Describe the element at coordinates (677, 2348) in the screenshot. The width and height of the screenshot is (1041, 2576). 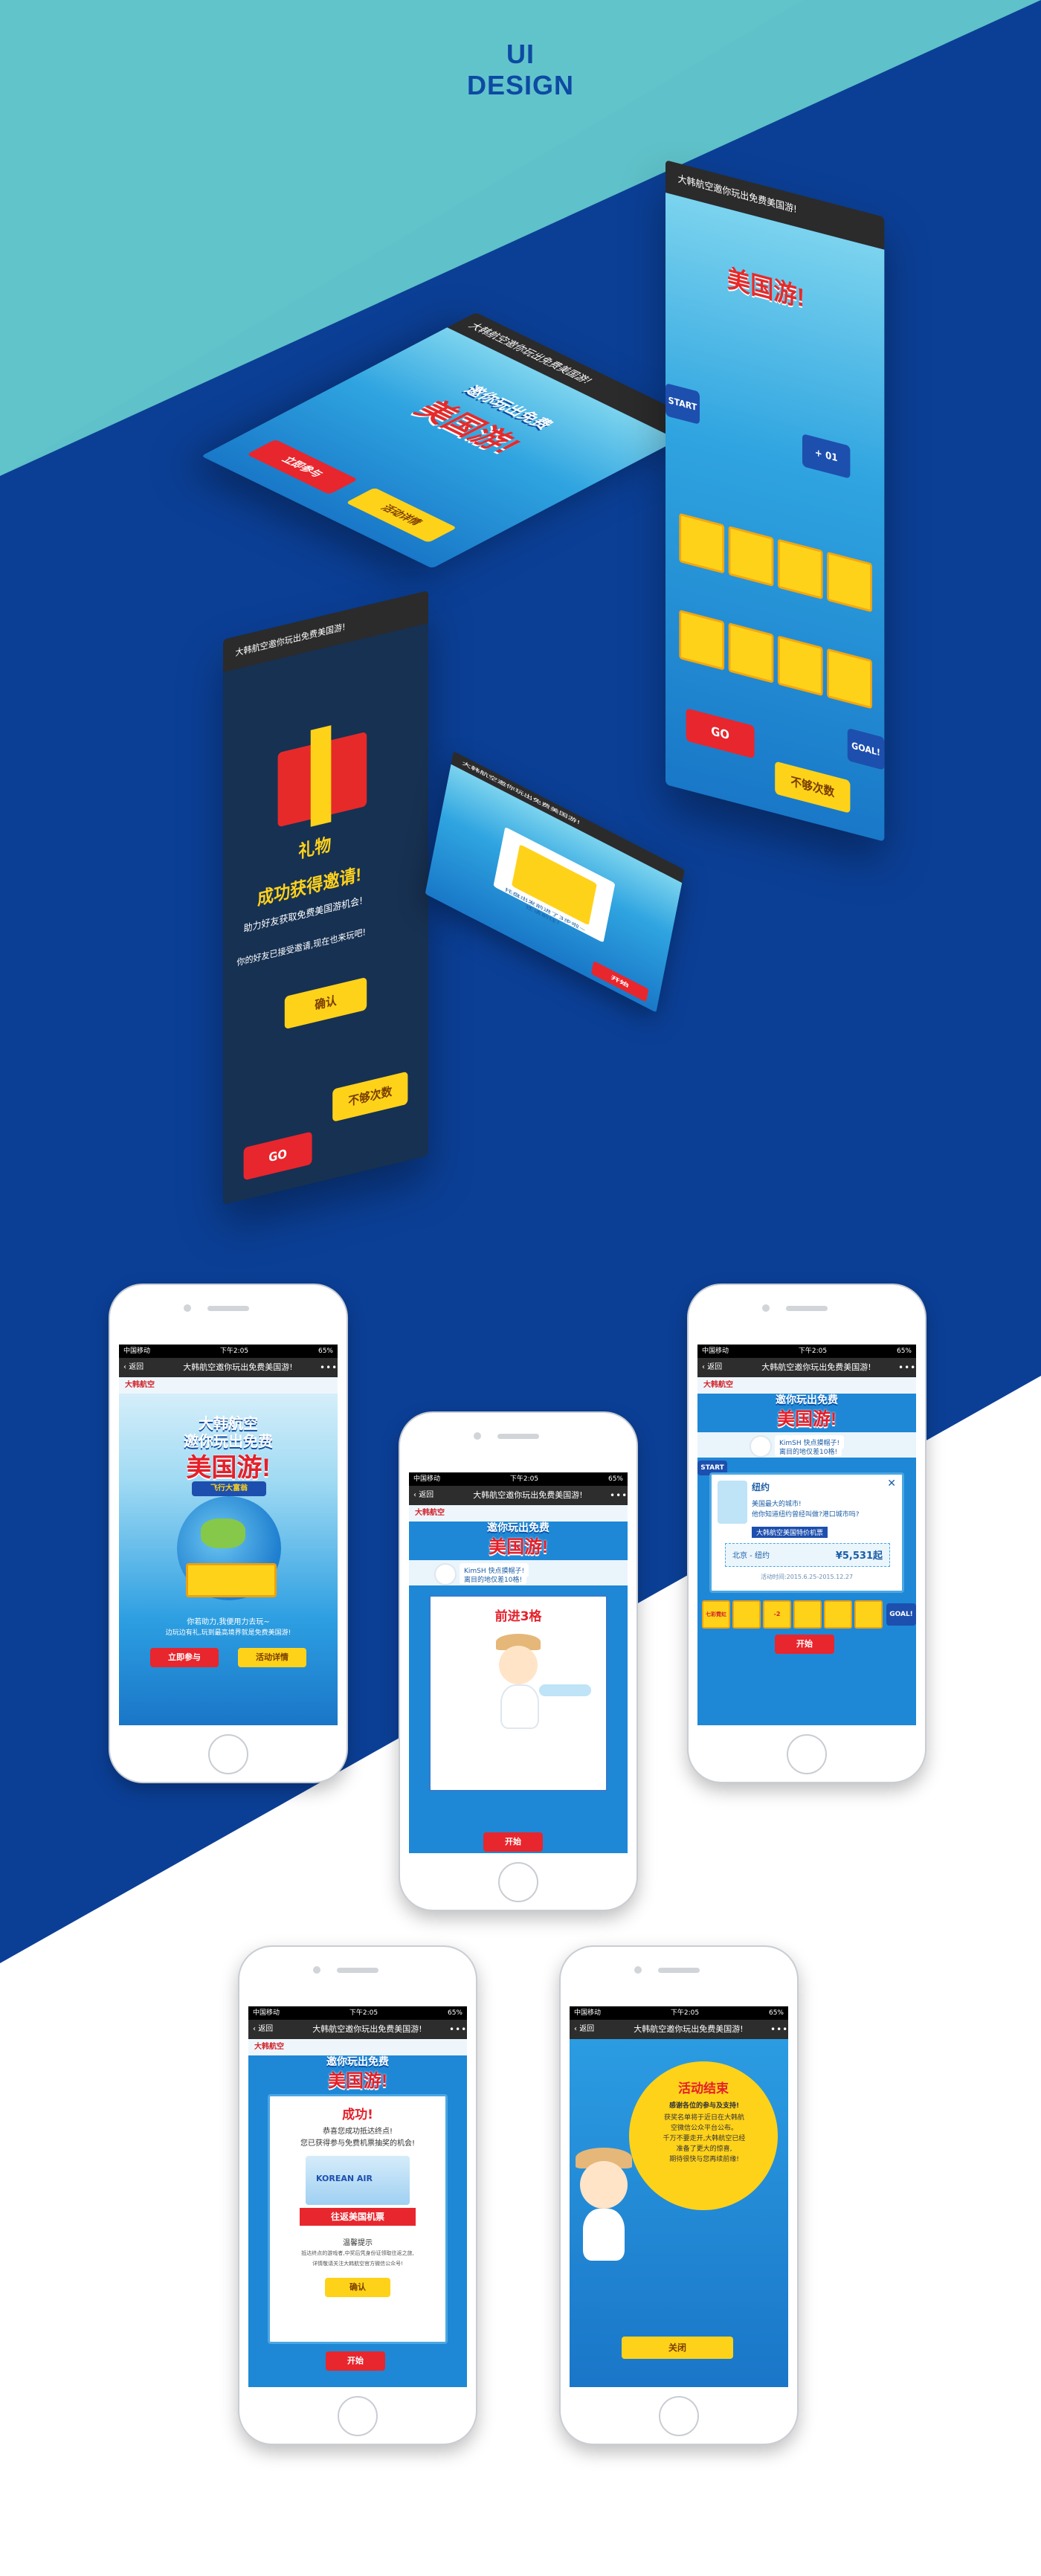
I see `ended-close-button: 关闭` at that location.